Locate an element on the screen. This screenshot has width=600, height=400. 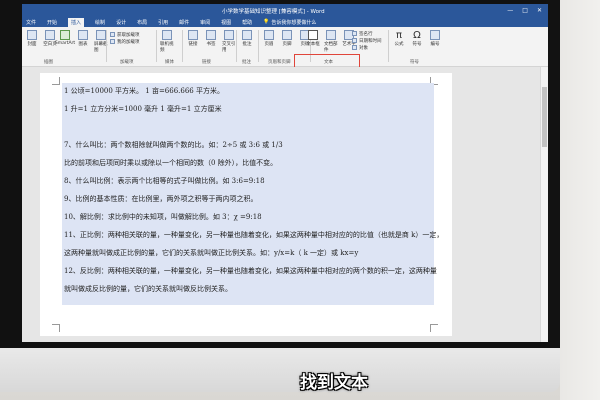
group-header-footer: 页眉 页脚 页码 is located at coordinates (287, 38).